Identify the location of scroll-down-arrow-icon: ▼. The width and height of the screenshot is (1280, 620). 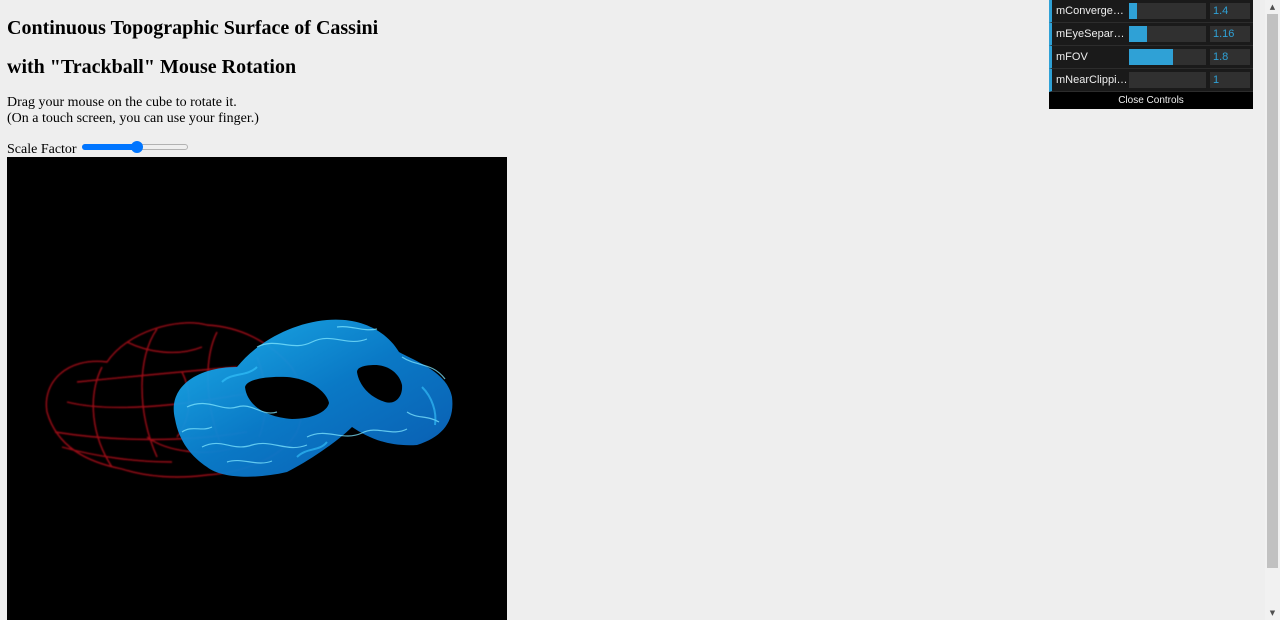
(1272, 613).